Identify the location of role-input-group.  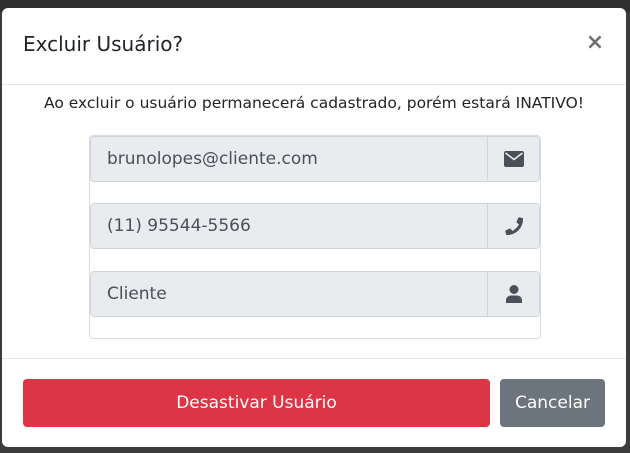
(315, 294).